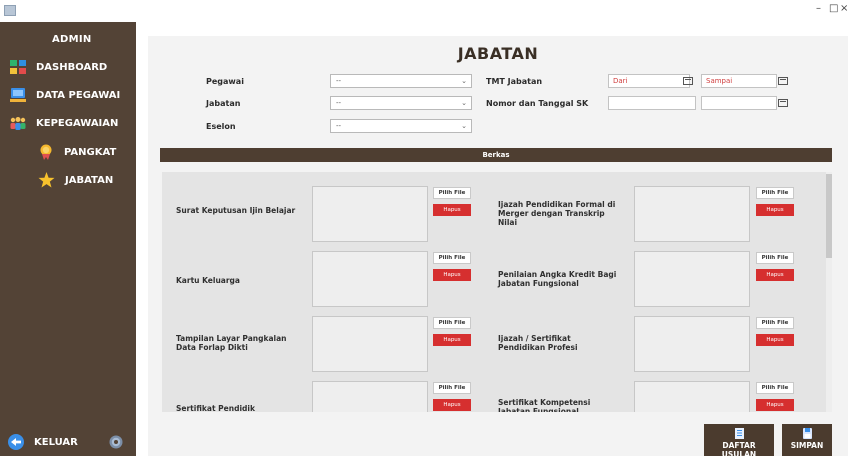 This screenshot has width=848, height=459. I want to click on sampai-placeholder: Sampai, so click(719, 81).